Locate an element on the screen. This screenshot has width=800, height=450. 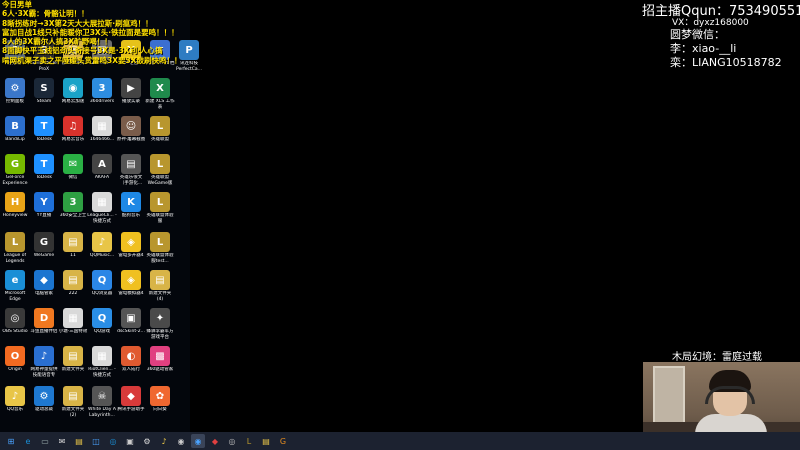
desktop-icon: ▤ 新建文件夹 (2) is located at coordinates (73, 402).